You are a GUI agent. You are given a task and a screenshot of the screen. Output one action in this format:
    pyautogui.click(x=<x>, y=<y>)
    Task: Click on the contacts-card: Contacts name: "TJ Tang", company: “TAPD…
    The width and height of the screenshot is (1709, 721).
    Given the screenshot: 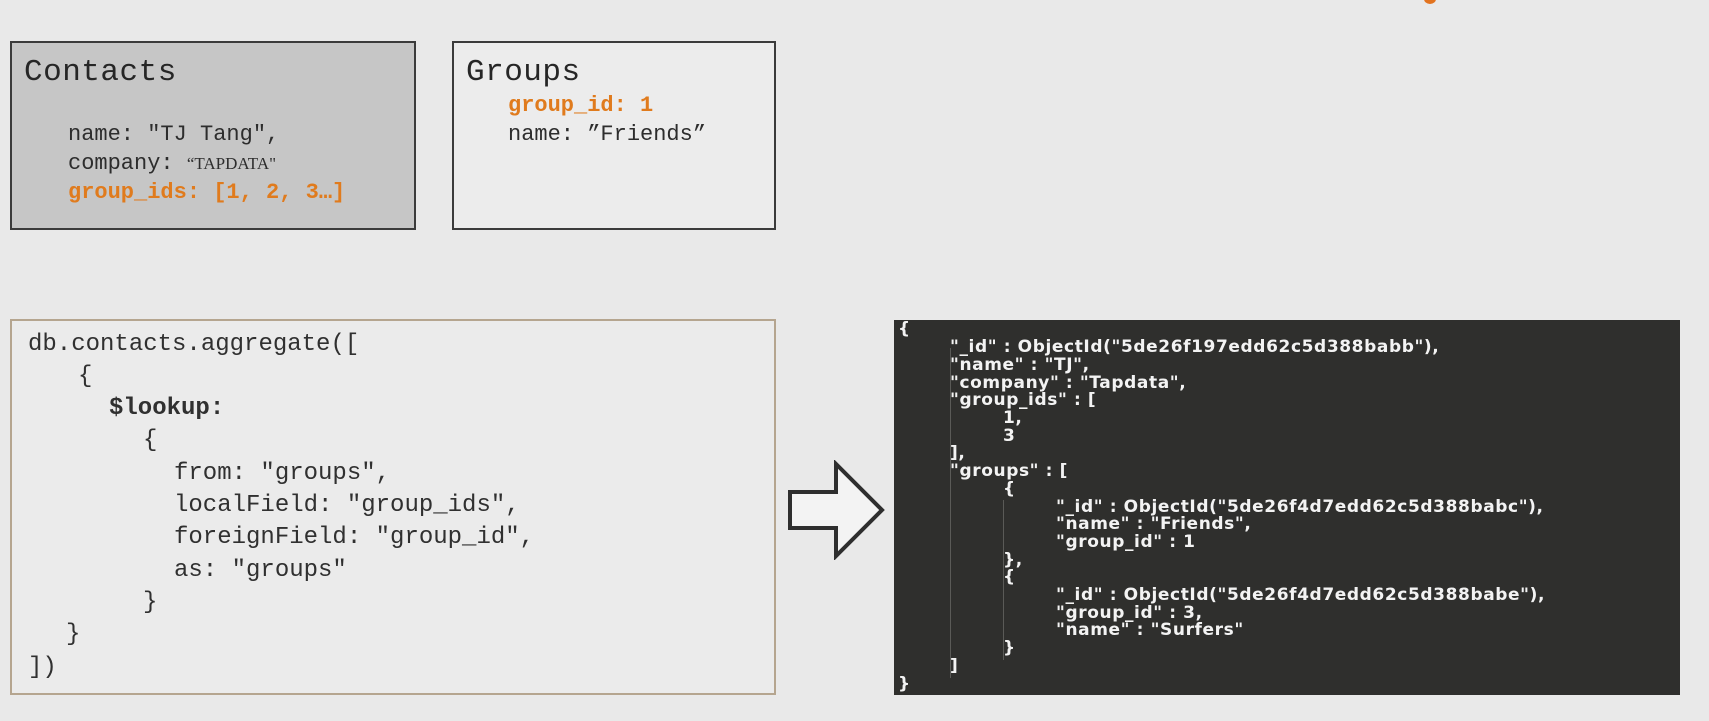 What is the action you would take?
    pyautogui.click(x=213, y=135)
    